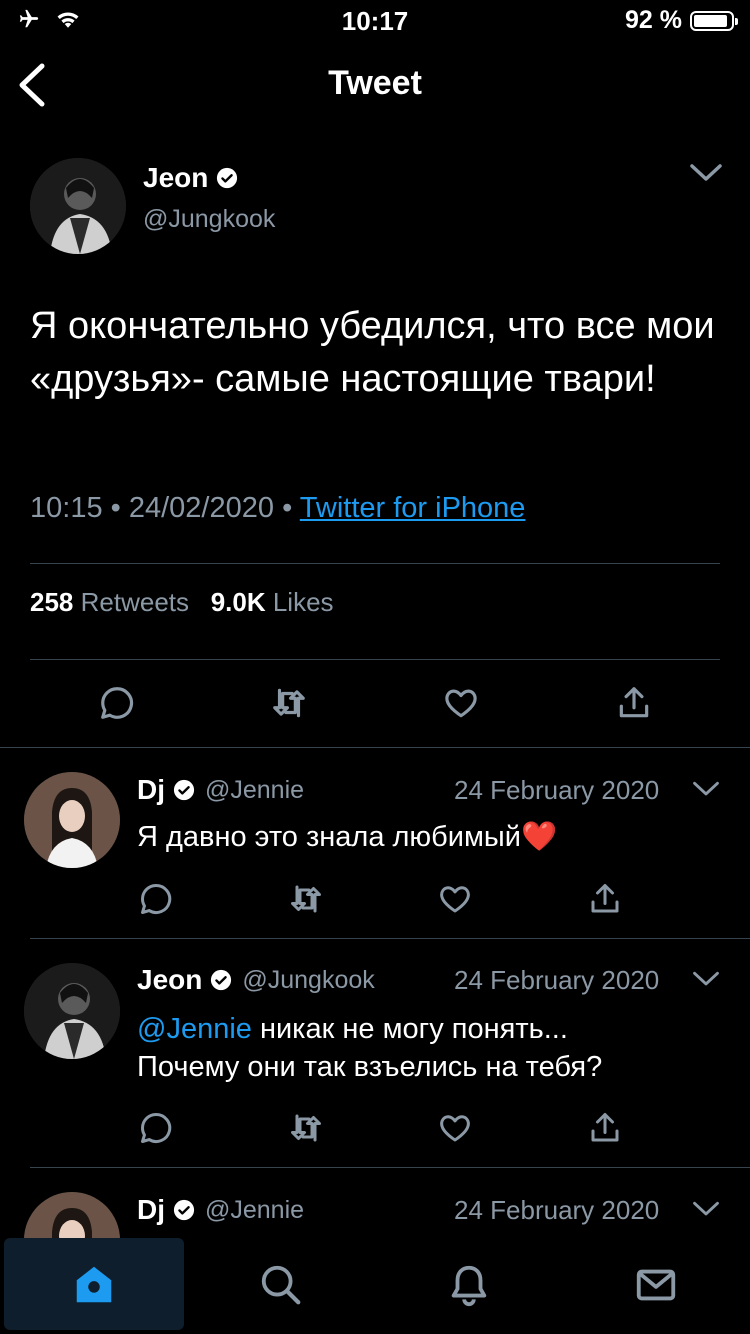 Image resolution: width=750 pixels, height=1334 pixels. I want to click on author-name: Jeon, so click(190, 178).